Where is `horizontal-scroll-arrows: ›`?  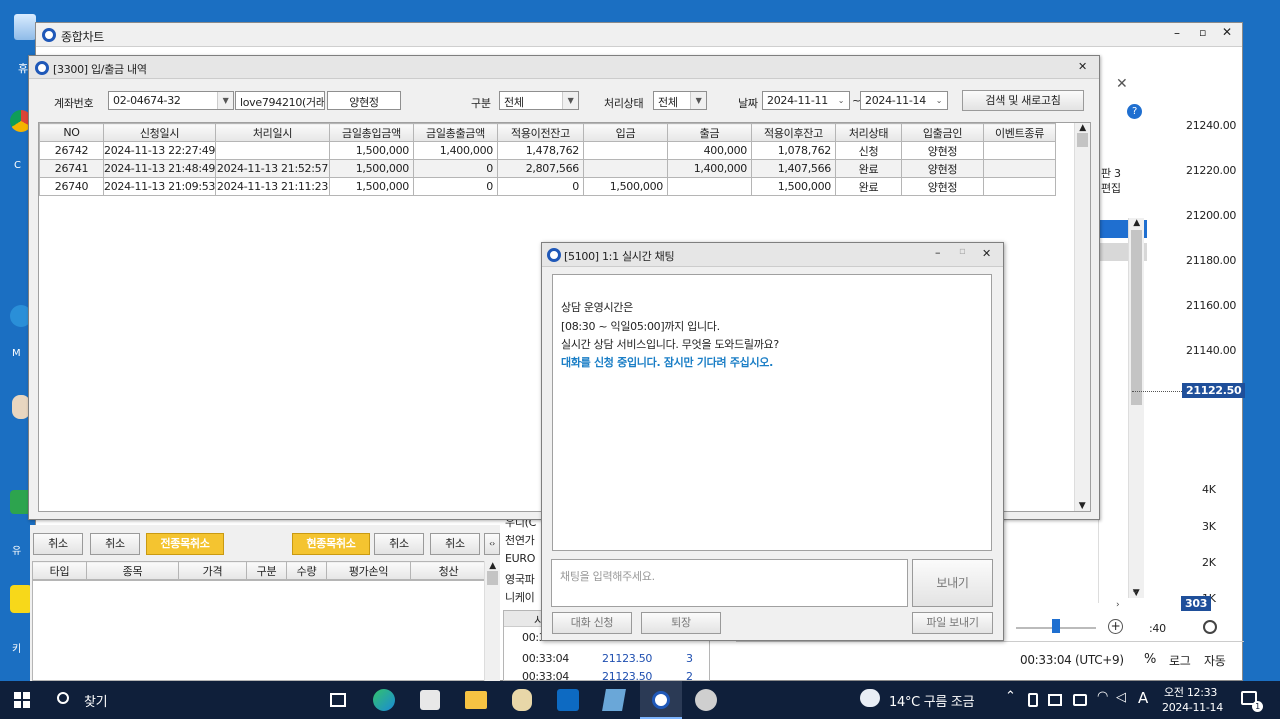 horizontal-scroll-arrows: › is located at coordinates (1118, 605).